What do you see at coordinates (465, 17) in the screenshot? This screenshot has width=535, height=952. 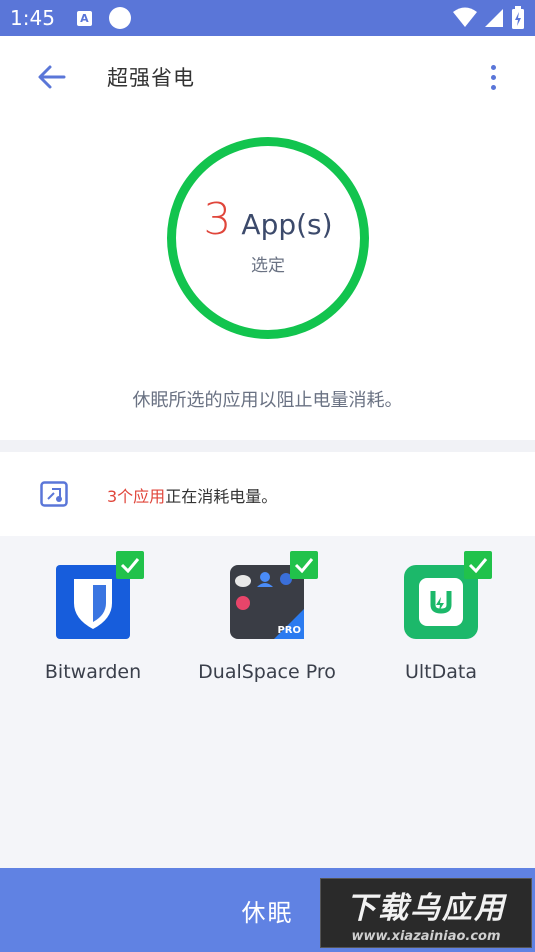 I see `wifi-icon` at bounding box center [465, 17].